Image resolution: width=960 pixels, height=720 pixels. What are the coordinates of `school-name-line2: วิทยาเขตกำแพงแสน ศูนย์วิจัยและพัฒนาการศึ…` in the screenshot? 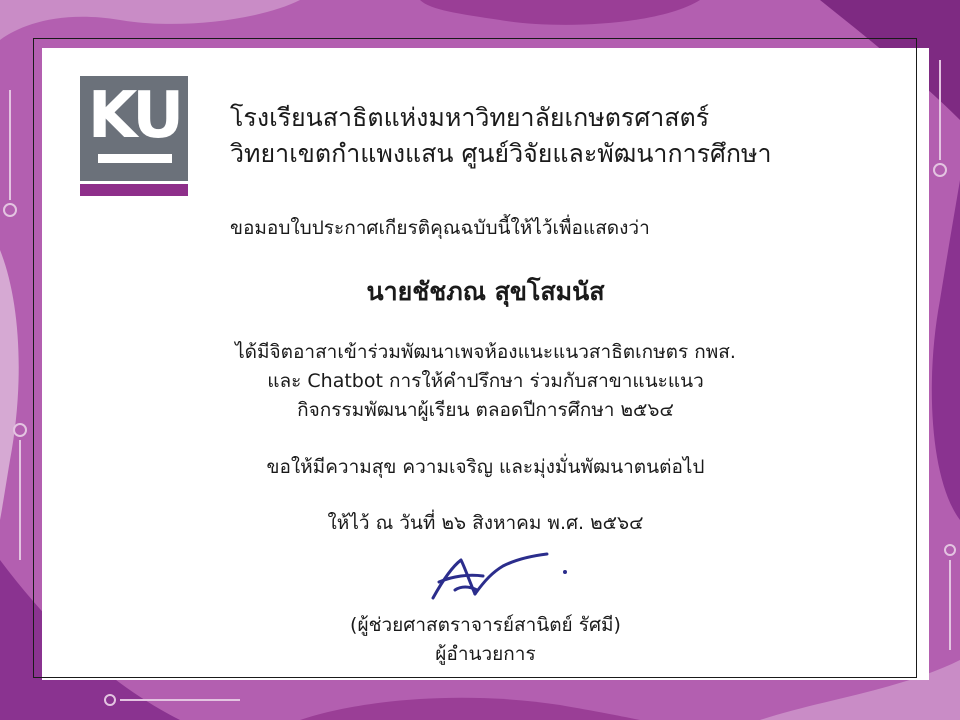 It's located at (501, 153).